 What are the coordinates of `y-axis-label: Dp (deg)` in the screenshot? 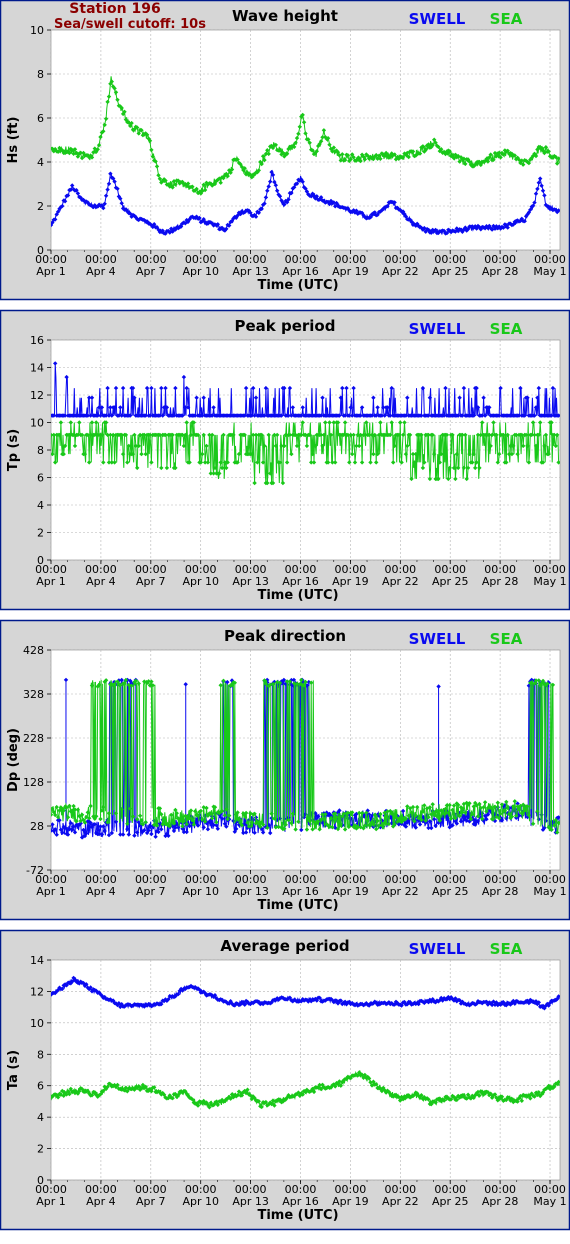 It's located at (13, 760).